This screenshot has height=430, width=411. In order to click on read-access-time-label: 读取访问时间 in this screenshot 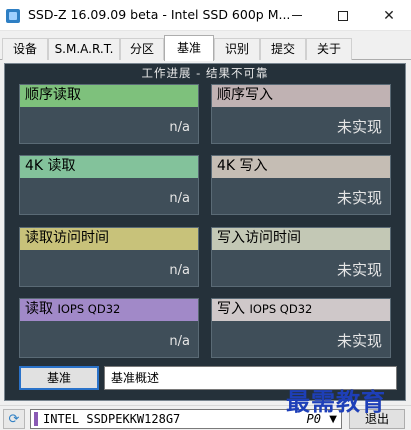, I will do `click(109, 239)`.